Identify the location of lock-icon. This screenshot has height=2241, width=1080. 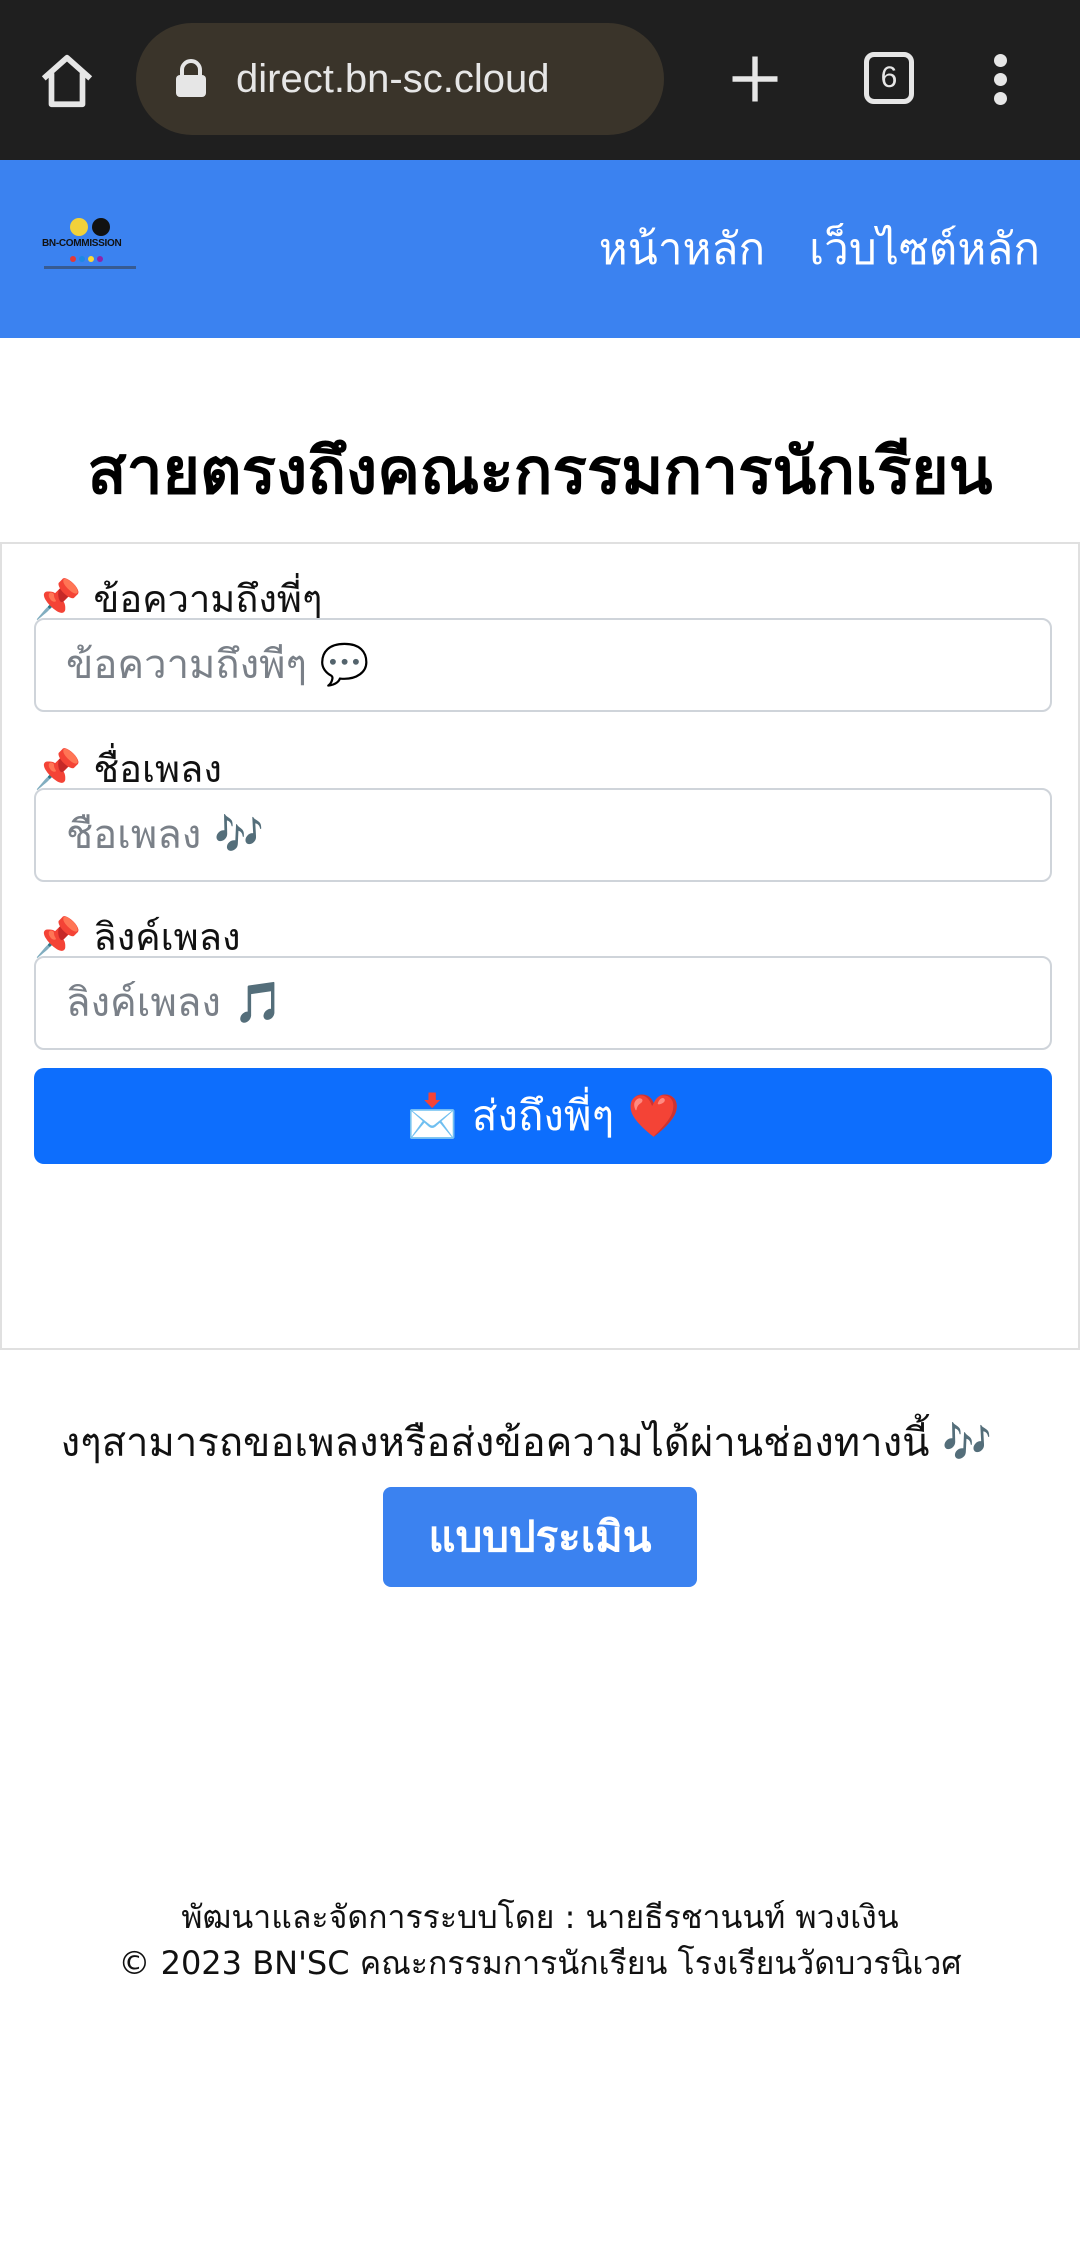
(191, 78).